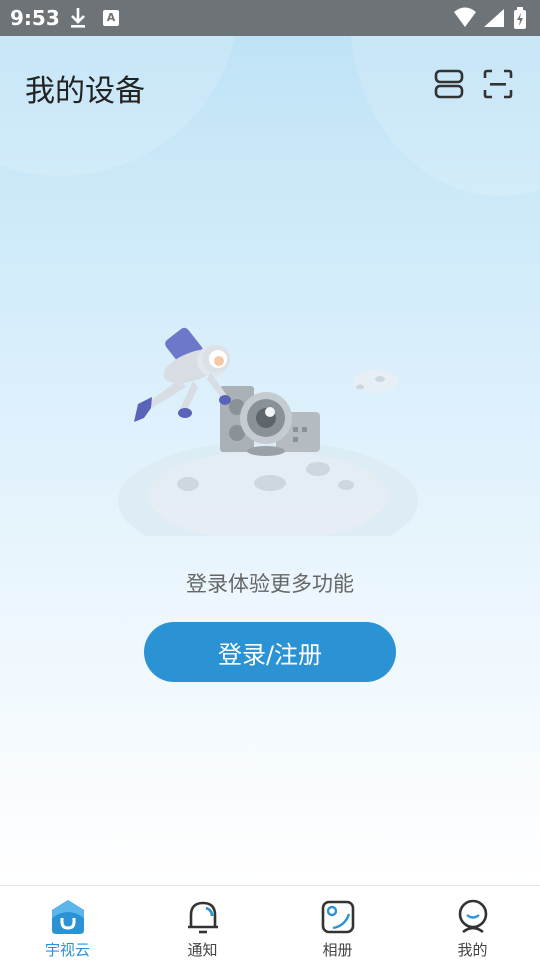 This screenshot has width=540, height=961. I want to click on astronaut-camera-moon-illustration, so click(268, 431).